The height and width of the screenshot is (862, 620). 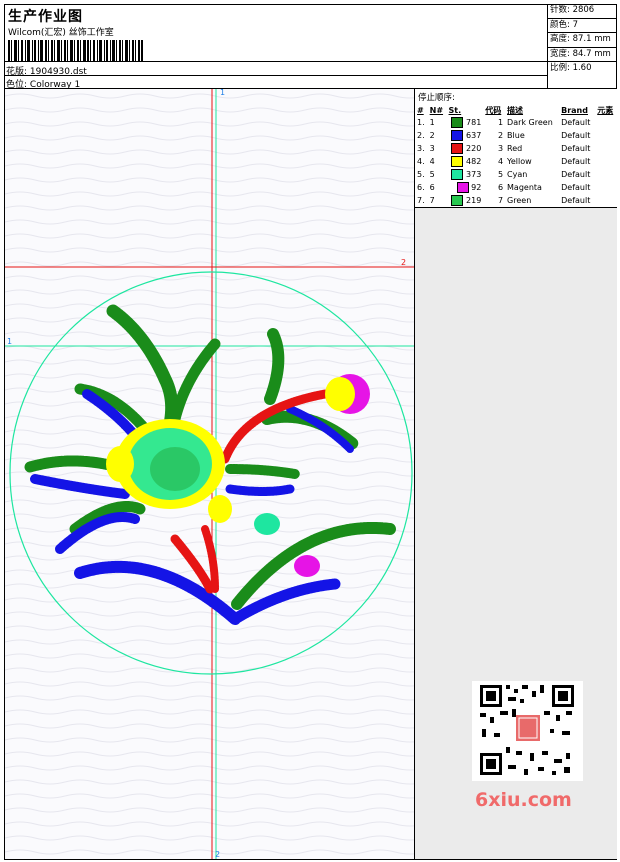 I want to click on row-n: 7, so click(x=432, y=200).